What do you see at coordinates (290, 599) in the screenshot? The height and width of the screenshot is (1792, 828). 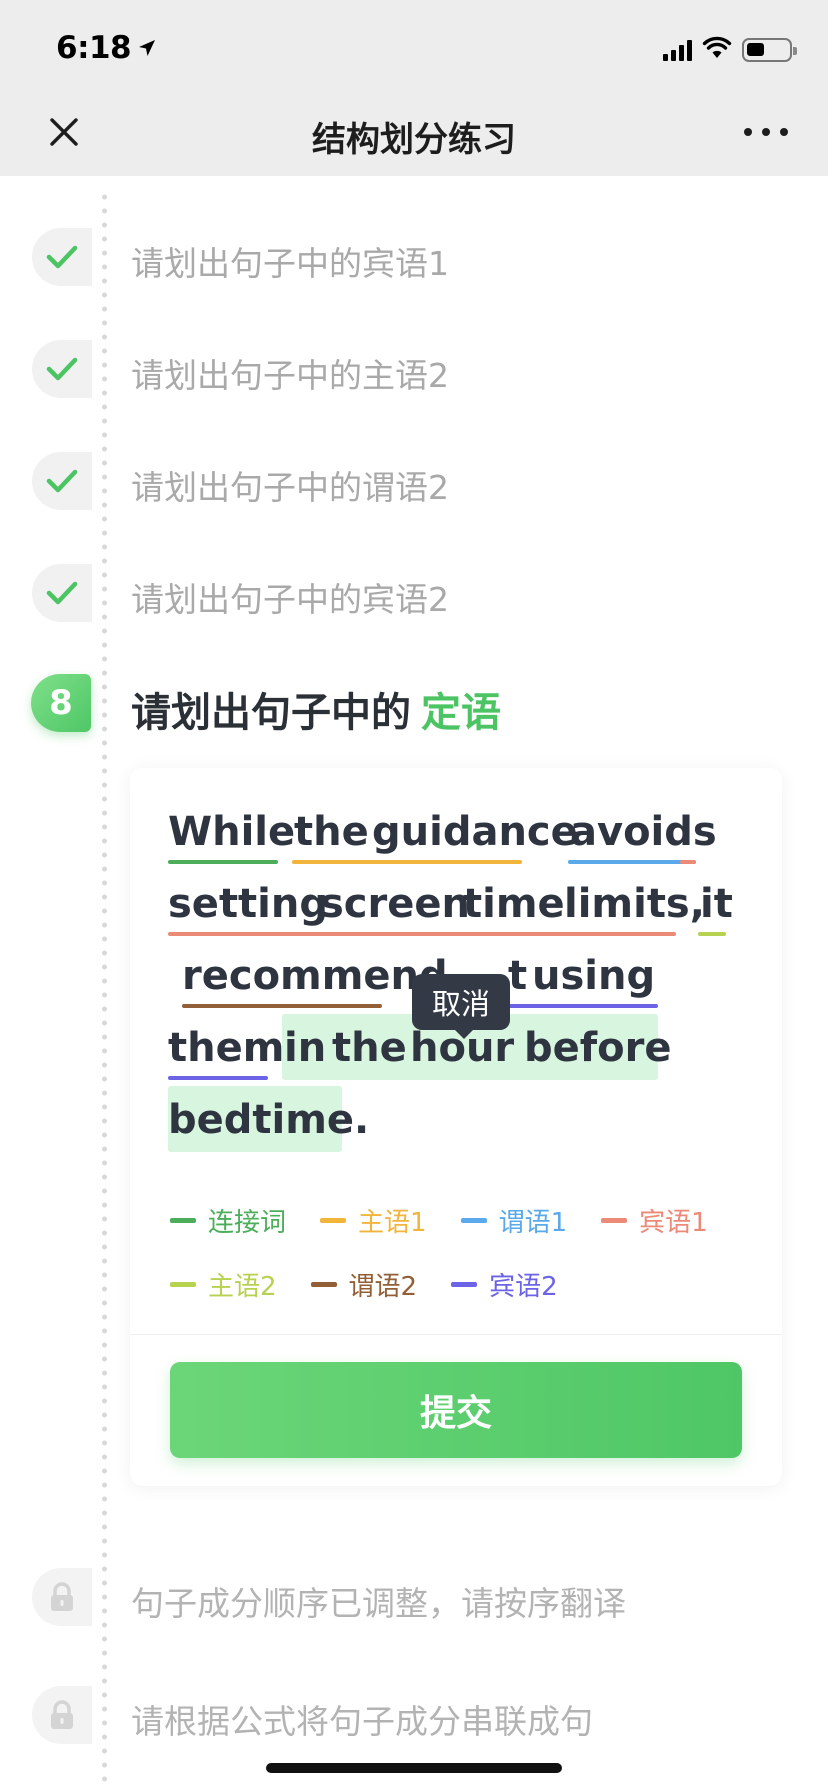 I see `step-label: 请划出句子中的宾语2` at bounding box center [290, 599].